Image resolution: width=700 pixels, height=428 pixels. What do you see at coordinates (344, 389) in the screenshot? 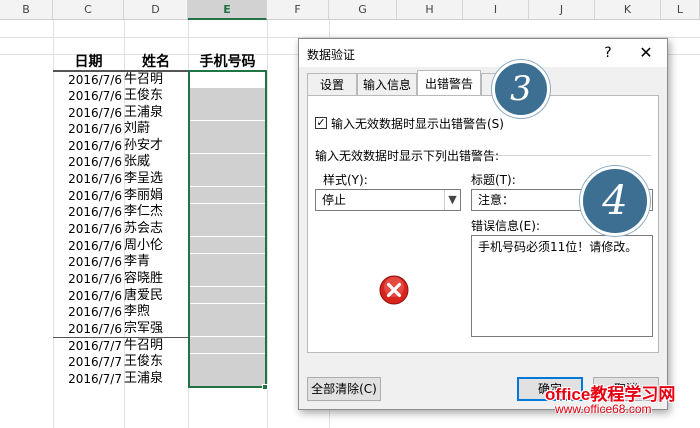
I see `clear-all-button: 全部清除(C)` at bounding box center [344, 389].